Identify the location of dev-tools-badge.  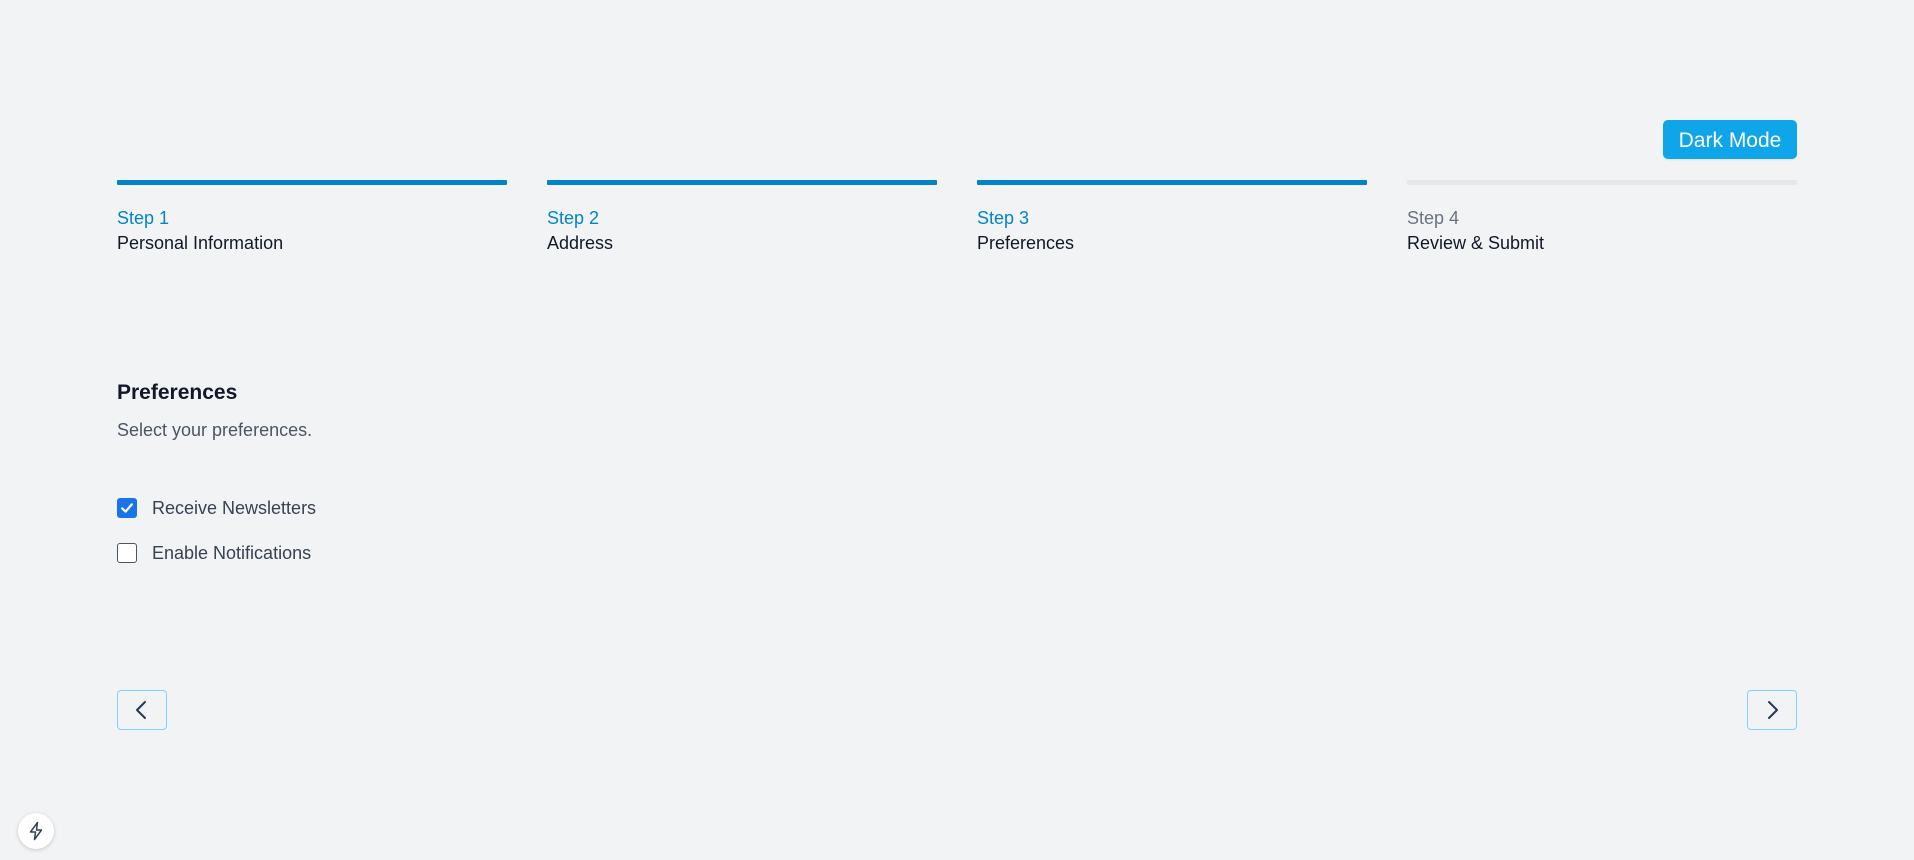
(36, 831).